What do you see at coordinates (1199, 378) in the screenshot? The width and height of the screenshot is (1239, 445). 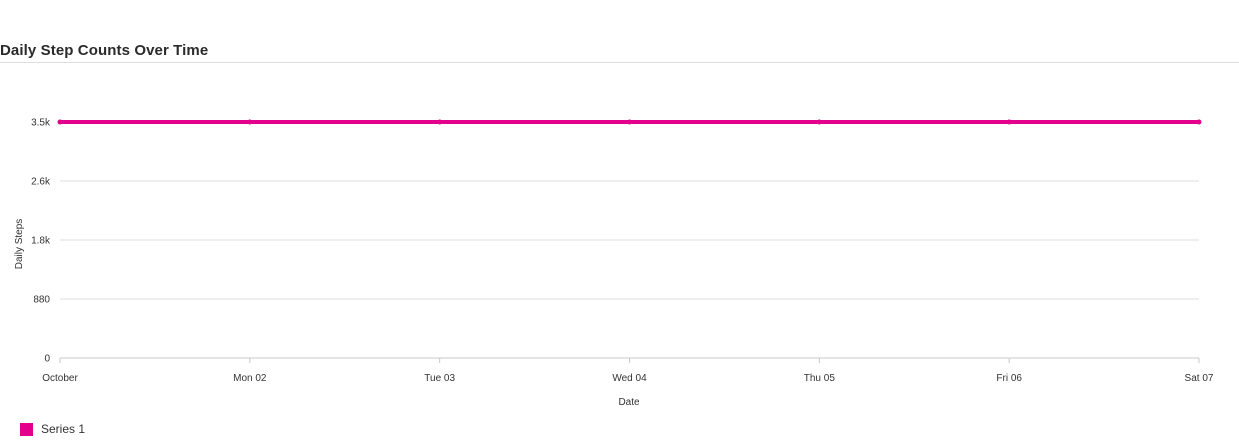 I see `x-tick-label: Sat 07` at bounding box center [1199, 378].